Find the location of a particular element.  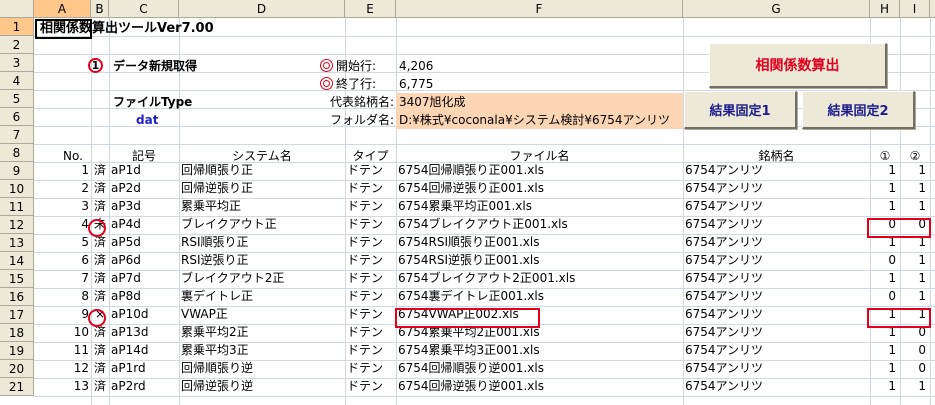

column-header-a: A is located at coordinates (62, 9).